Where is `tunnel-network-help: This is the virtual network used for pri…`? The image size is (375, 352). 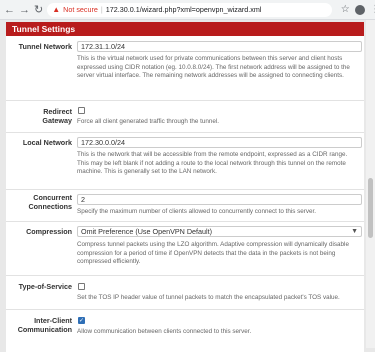
tunnel-network-help: This is the virtual network used for pri… is located at coordinates (213, 67).